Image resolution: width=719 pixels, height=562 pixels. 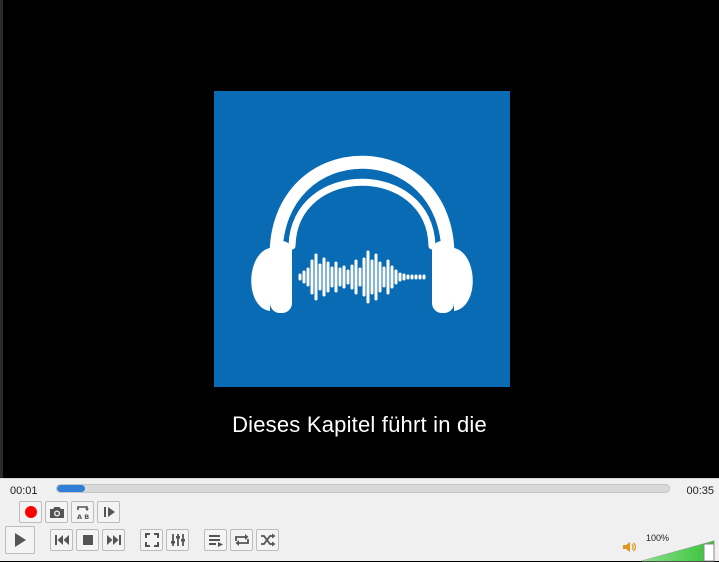 I want to click on record-icon, so click(x=30, y=512).